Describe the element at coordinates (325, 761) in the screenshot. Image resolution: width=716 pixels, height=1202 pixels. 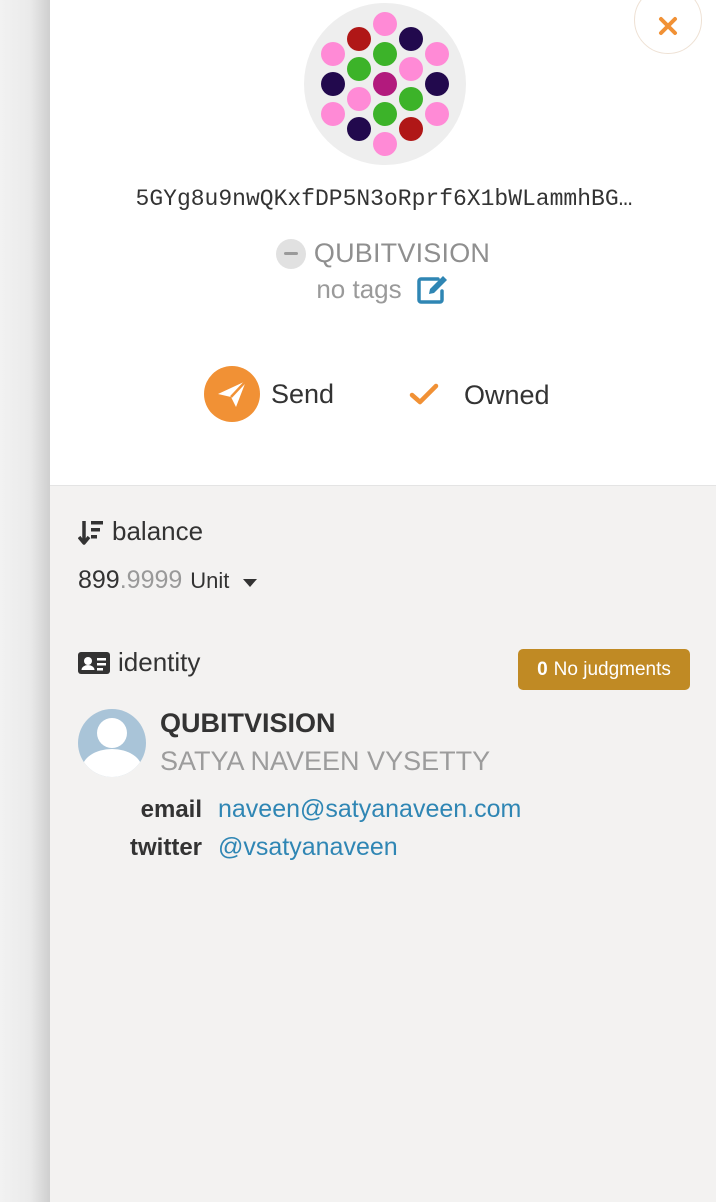
I see `identity-legal-name: SATYA NAVEEN VYSETTY` at that location.